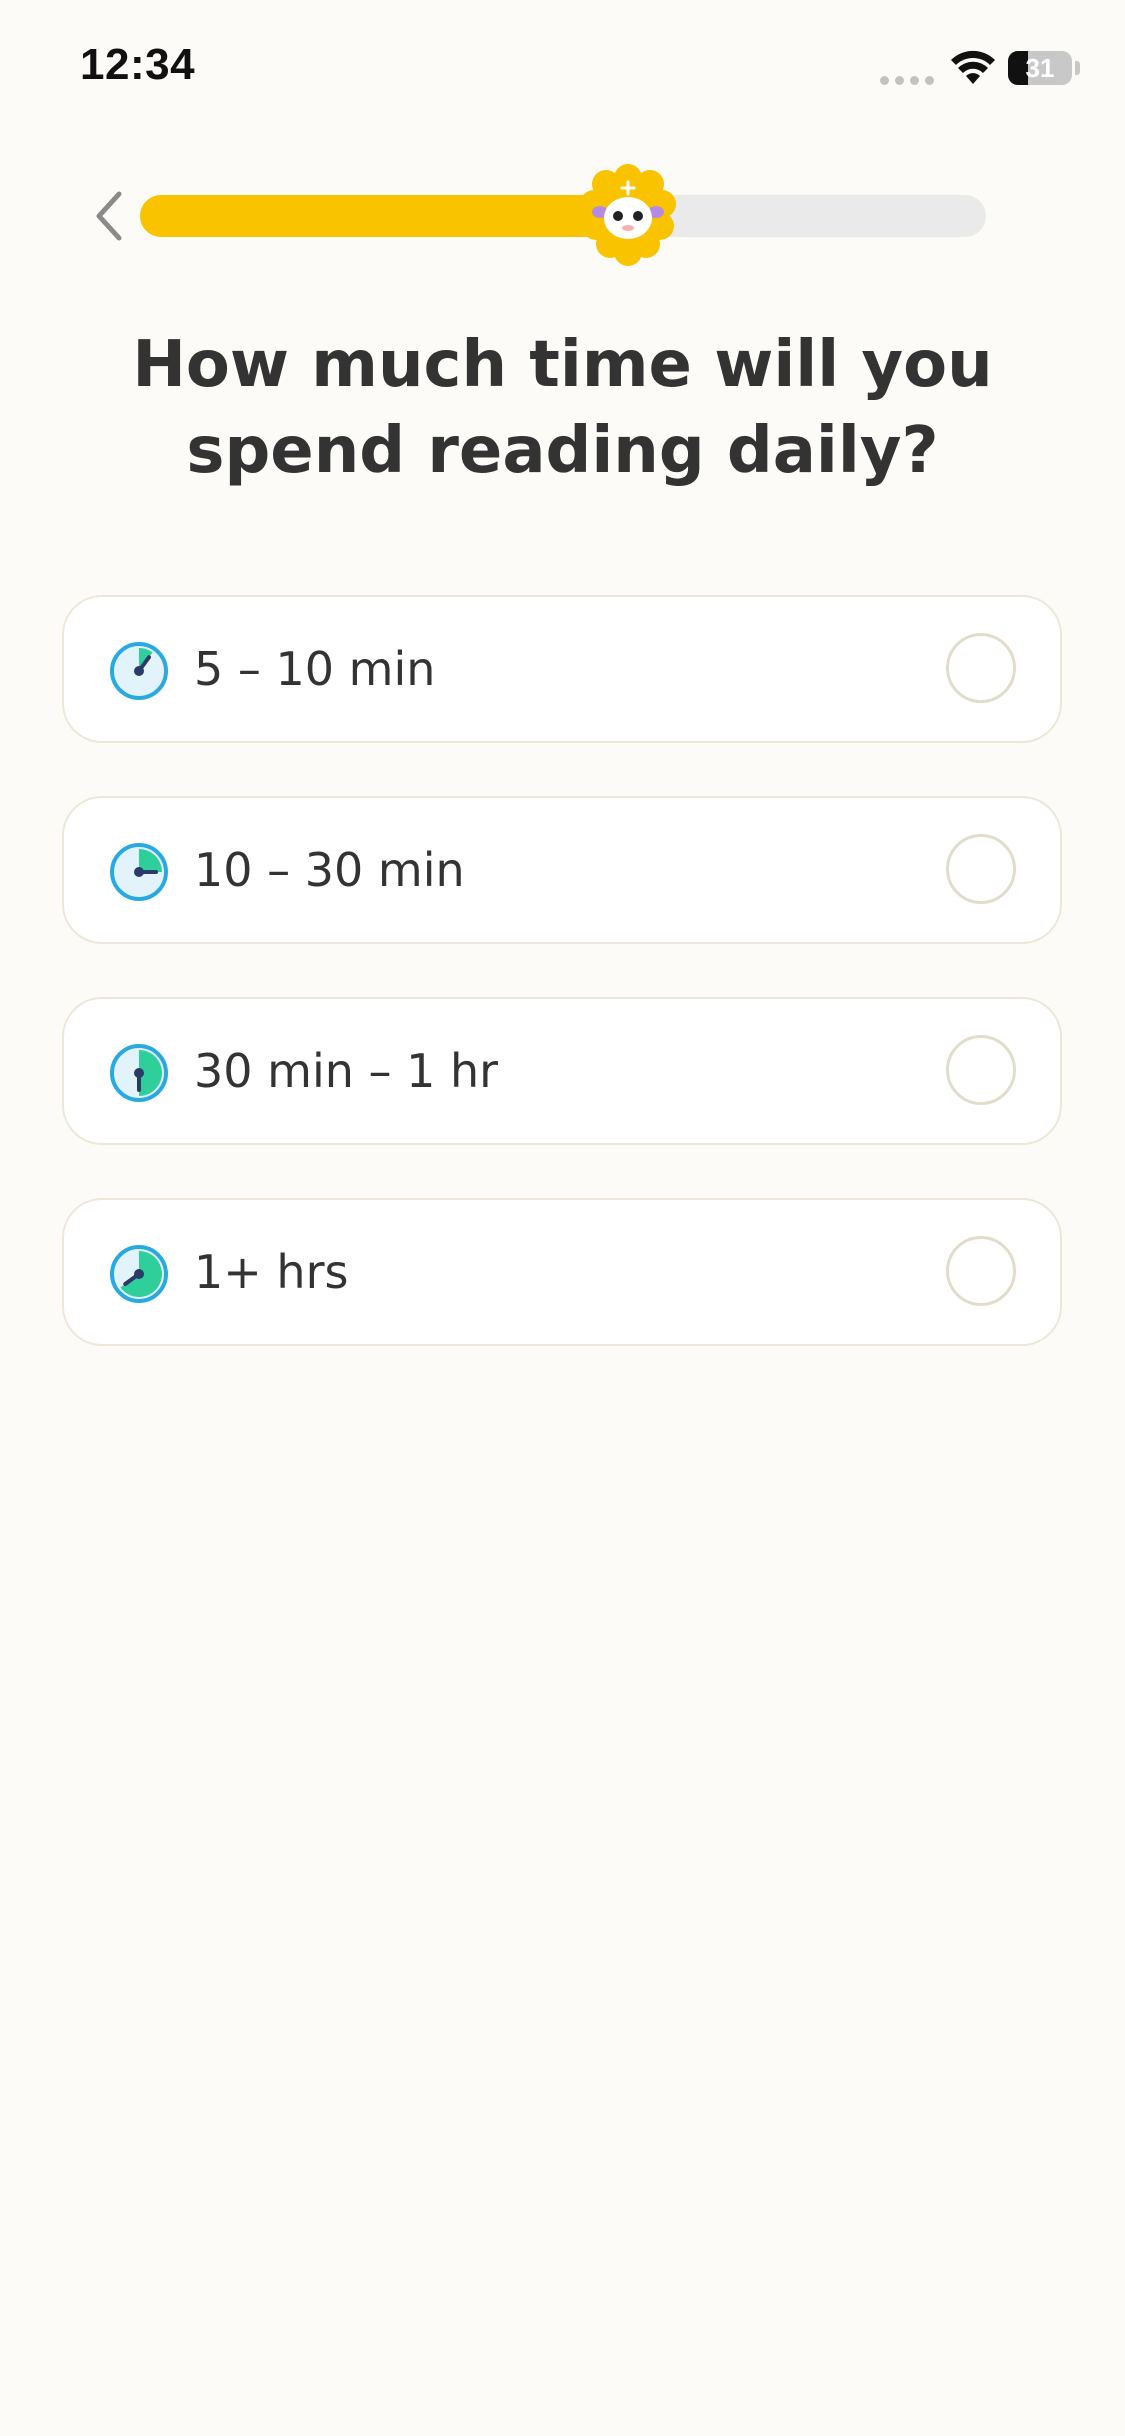  Describe the element at coordinates (627, 215) in the screenshot. I see `sheep-mascot-icon` at that location.